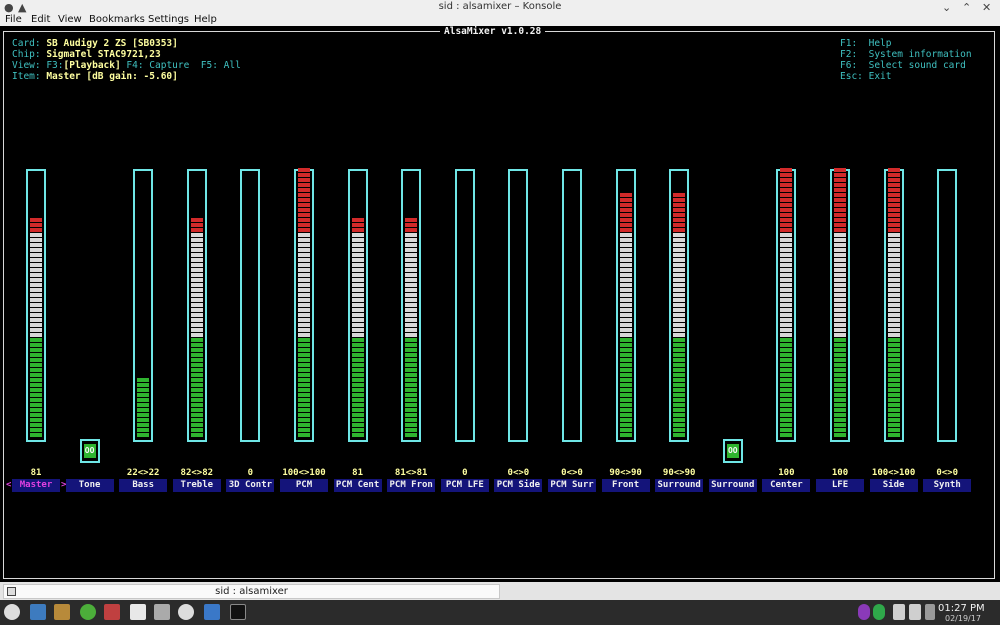  What do you see at coordinates (915, 612) in the screenshot?
I see `volume-icon` at bounding box center [915, 612].